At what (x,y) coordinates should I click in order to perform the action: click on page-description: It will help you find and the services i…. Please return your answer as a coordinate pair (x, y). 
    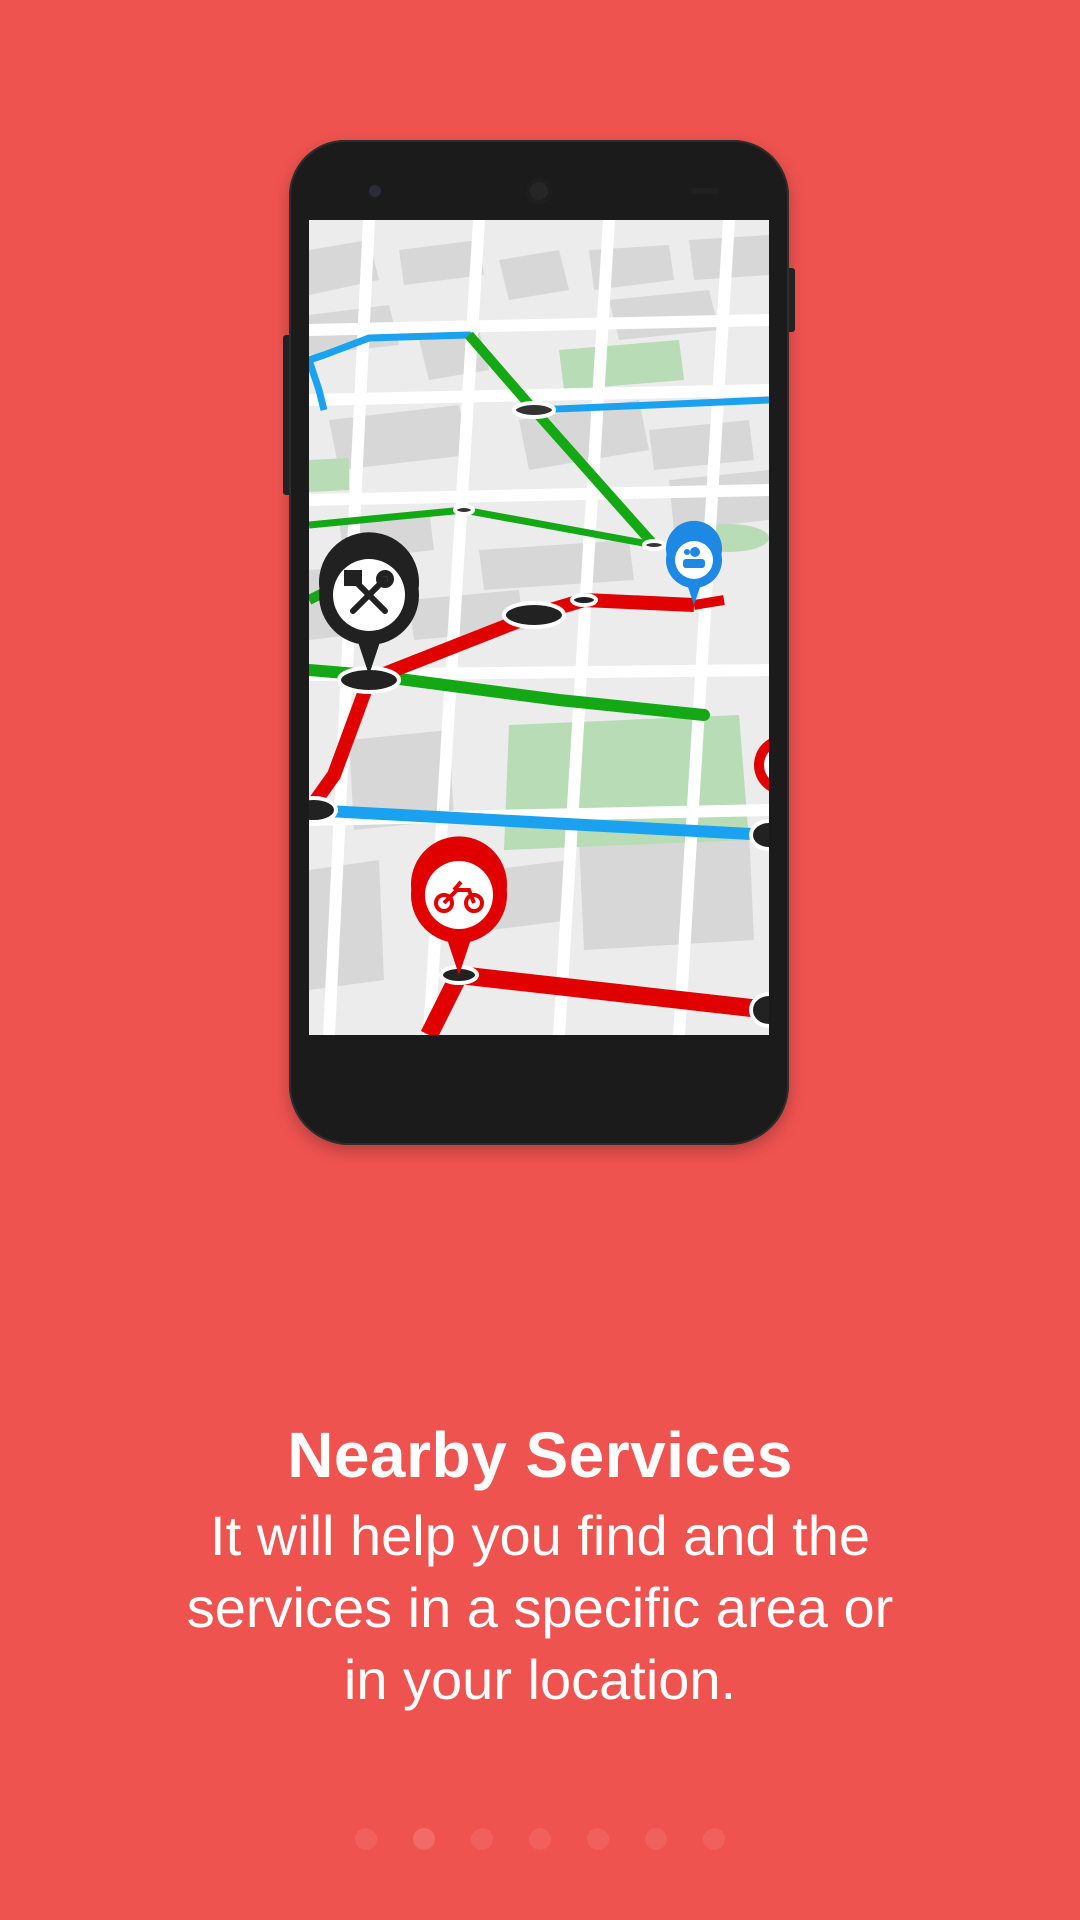
    Looking at the image, I should click on (540, 1607).